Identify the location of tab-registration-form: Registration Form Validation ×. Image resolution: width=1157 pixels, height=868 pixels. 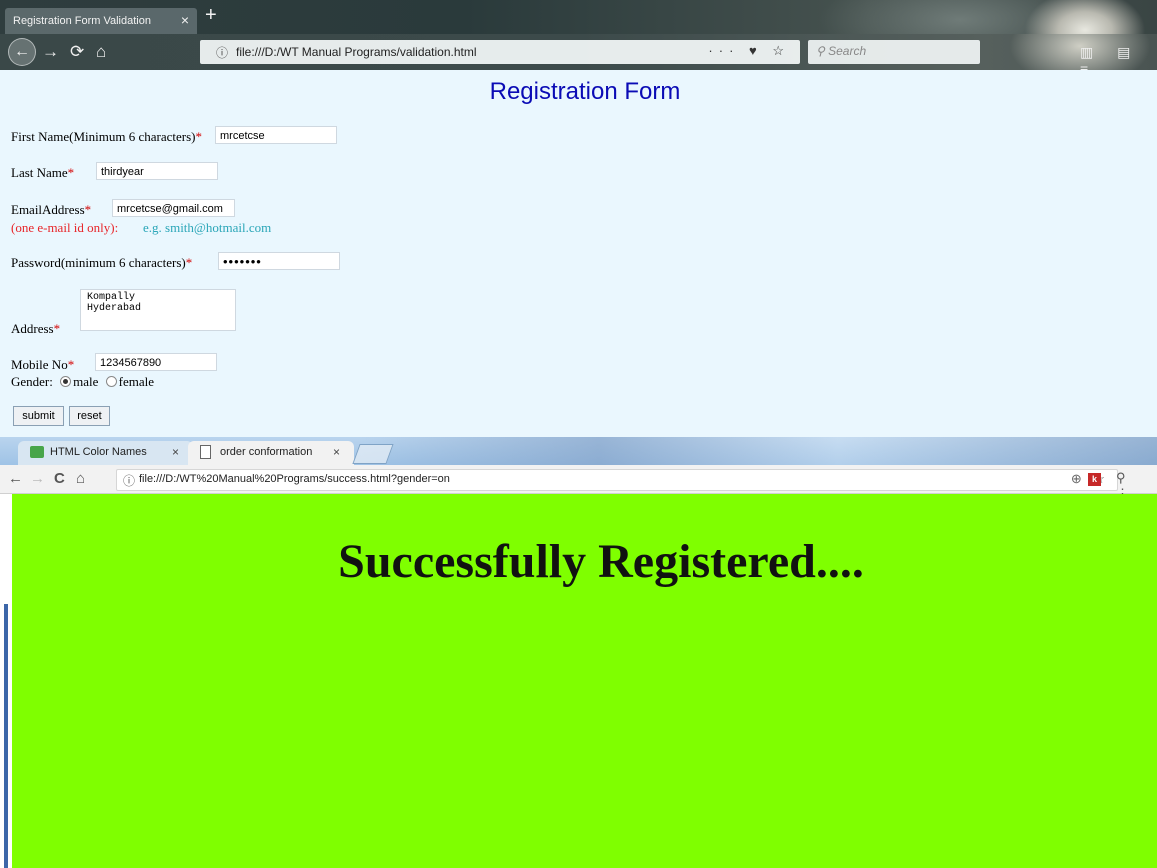
(101, 21).